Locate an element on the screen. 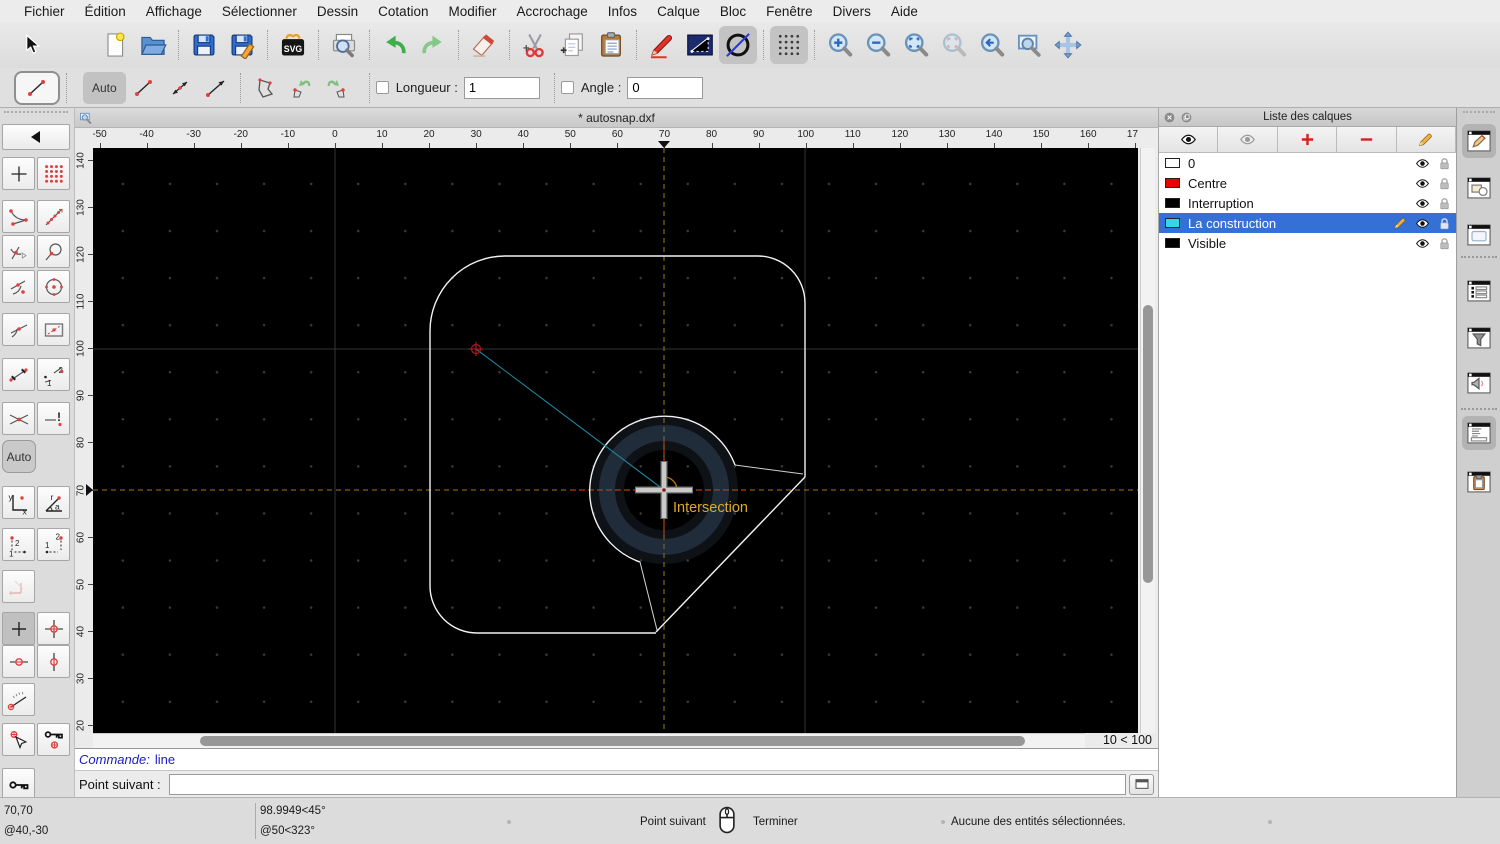  layer-show-all-button is located at coordinates (1189, 139).